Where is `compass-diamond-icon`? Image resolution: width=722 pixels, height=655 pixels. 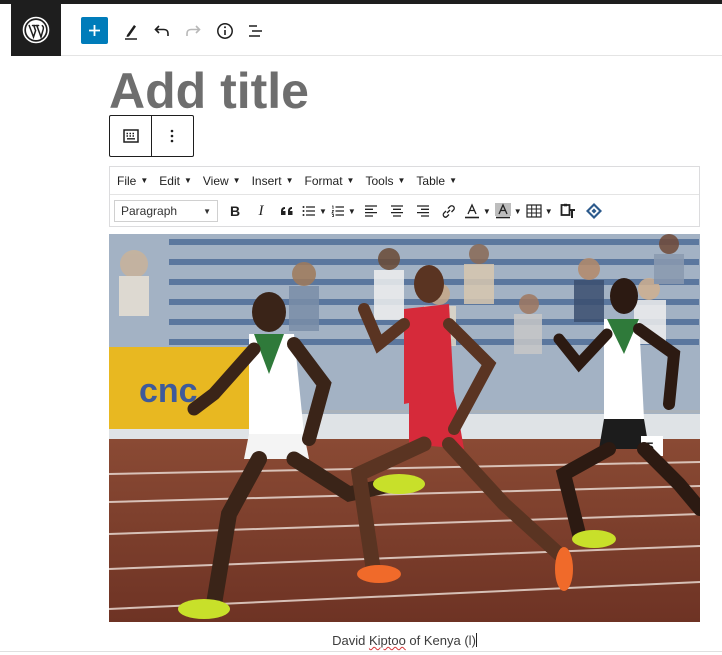
compass-diamond-icon is located at coordinates (593, 211).